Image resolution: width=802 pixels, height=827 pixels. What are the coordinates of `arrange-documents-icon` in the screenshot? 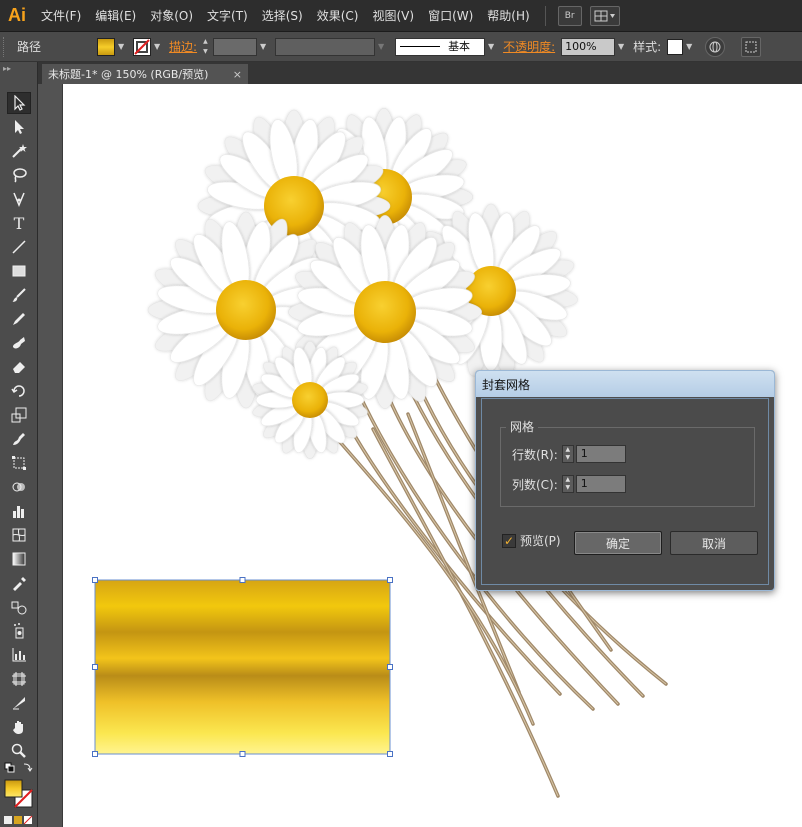 It's located at (604, 15).